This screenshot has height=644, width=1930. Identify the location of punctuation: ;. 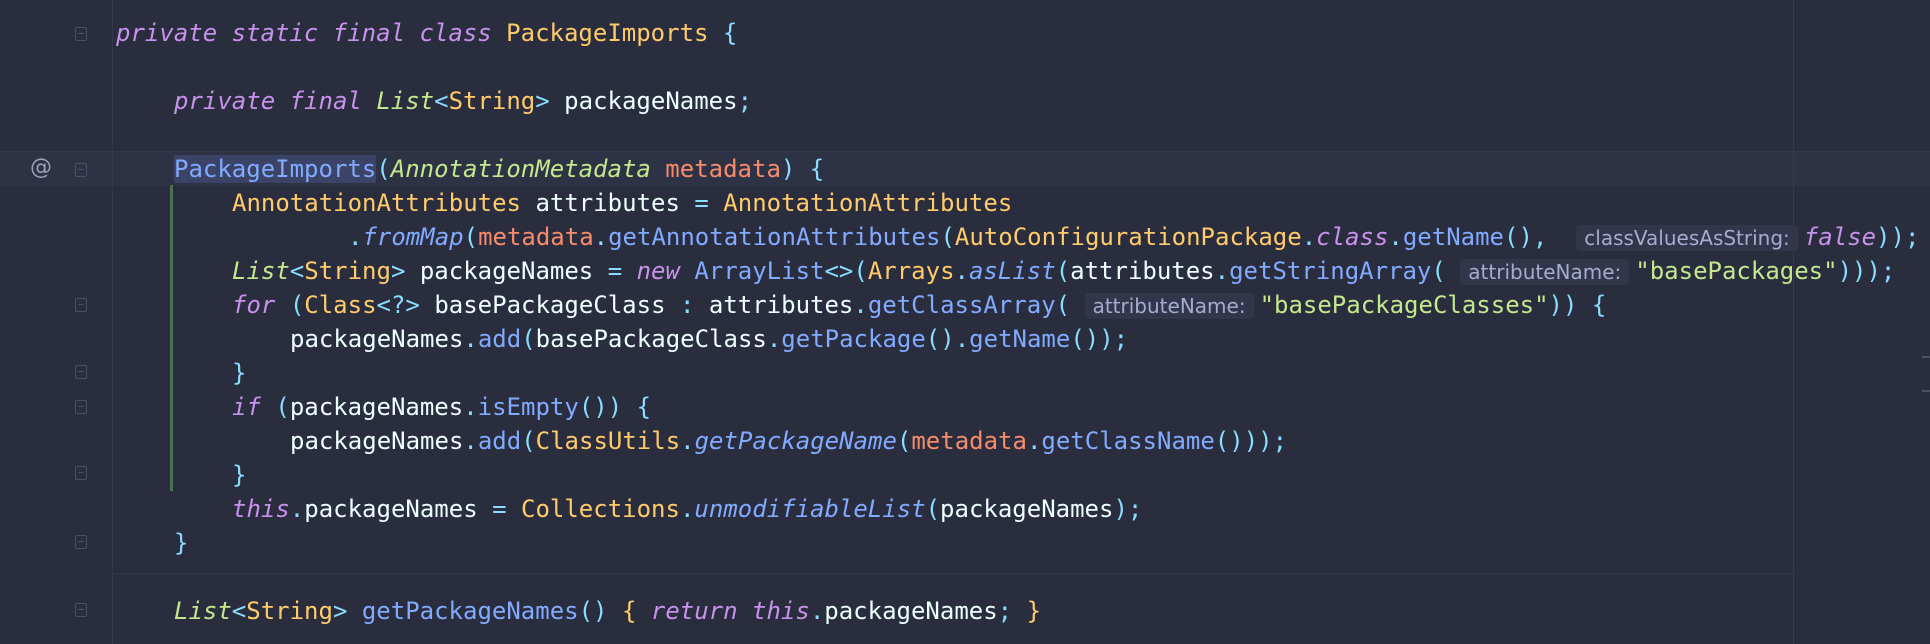
(745, 101).